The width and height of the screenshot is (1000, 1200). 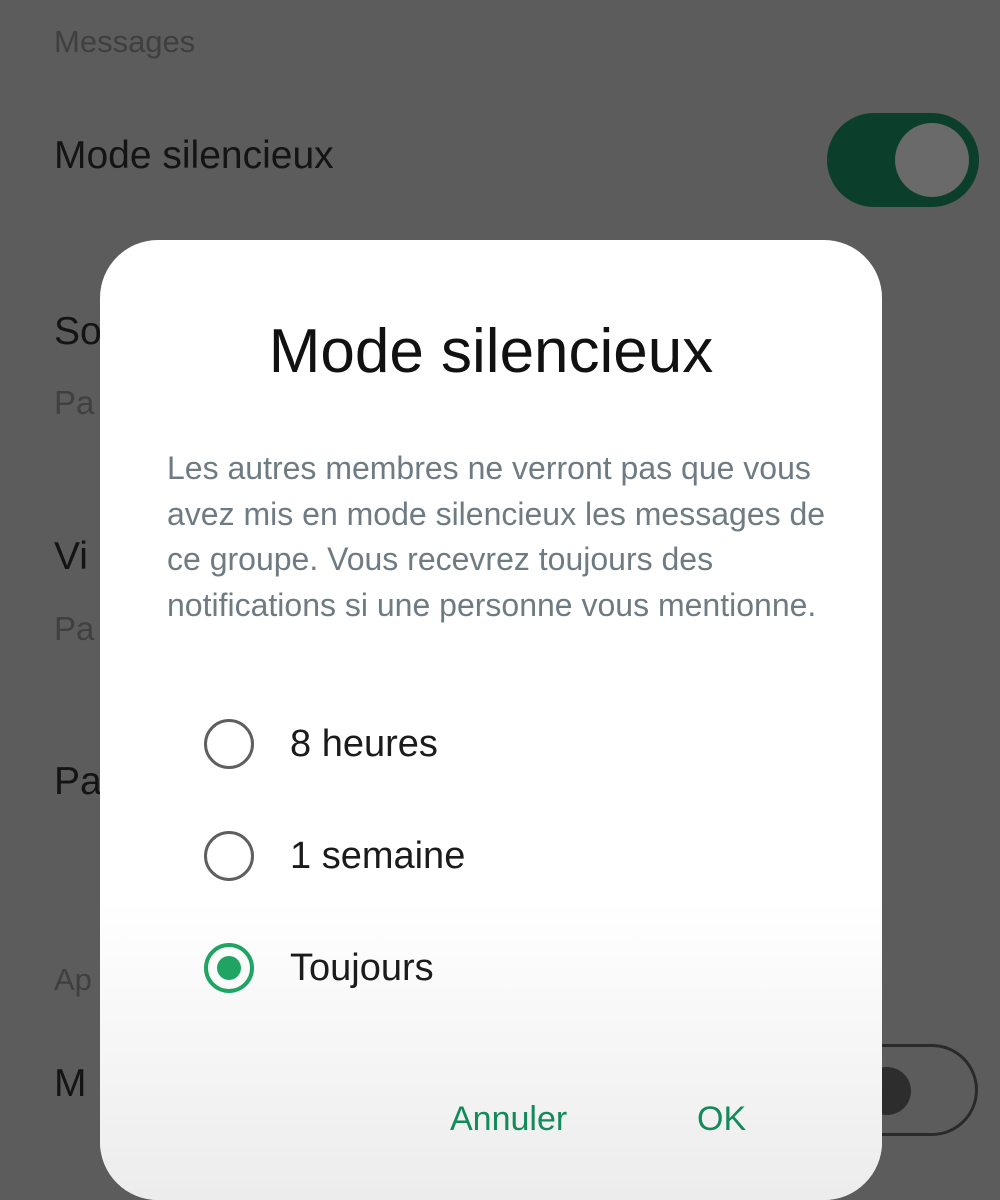 I want to click on setting-subtitle-vibration: Pa, so click(x=74, y=628).